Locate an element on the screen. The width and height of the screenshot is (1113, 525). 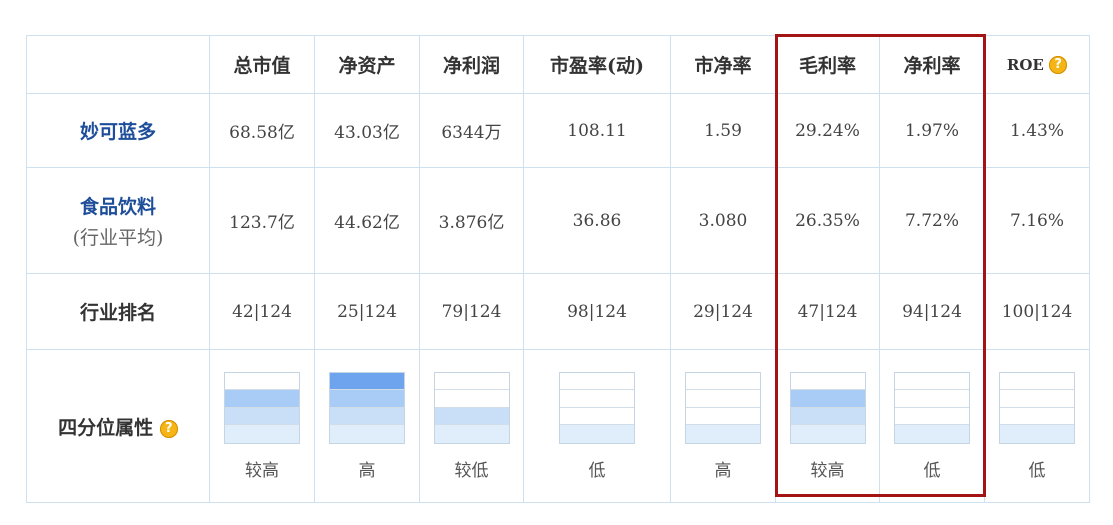
rank-value: 94|124 is located at coordinates (932, 311).